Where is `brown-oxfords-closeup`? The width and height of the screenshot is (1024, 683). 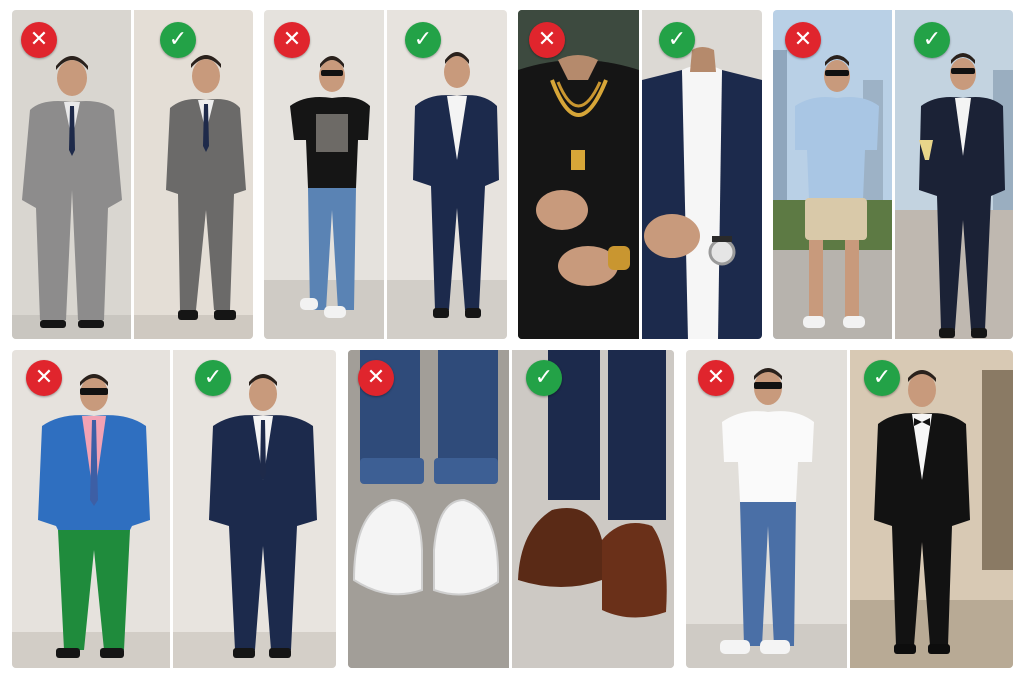
brown-oxfords-closeup is located at coordinates (593, 509).